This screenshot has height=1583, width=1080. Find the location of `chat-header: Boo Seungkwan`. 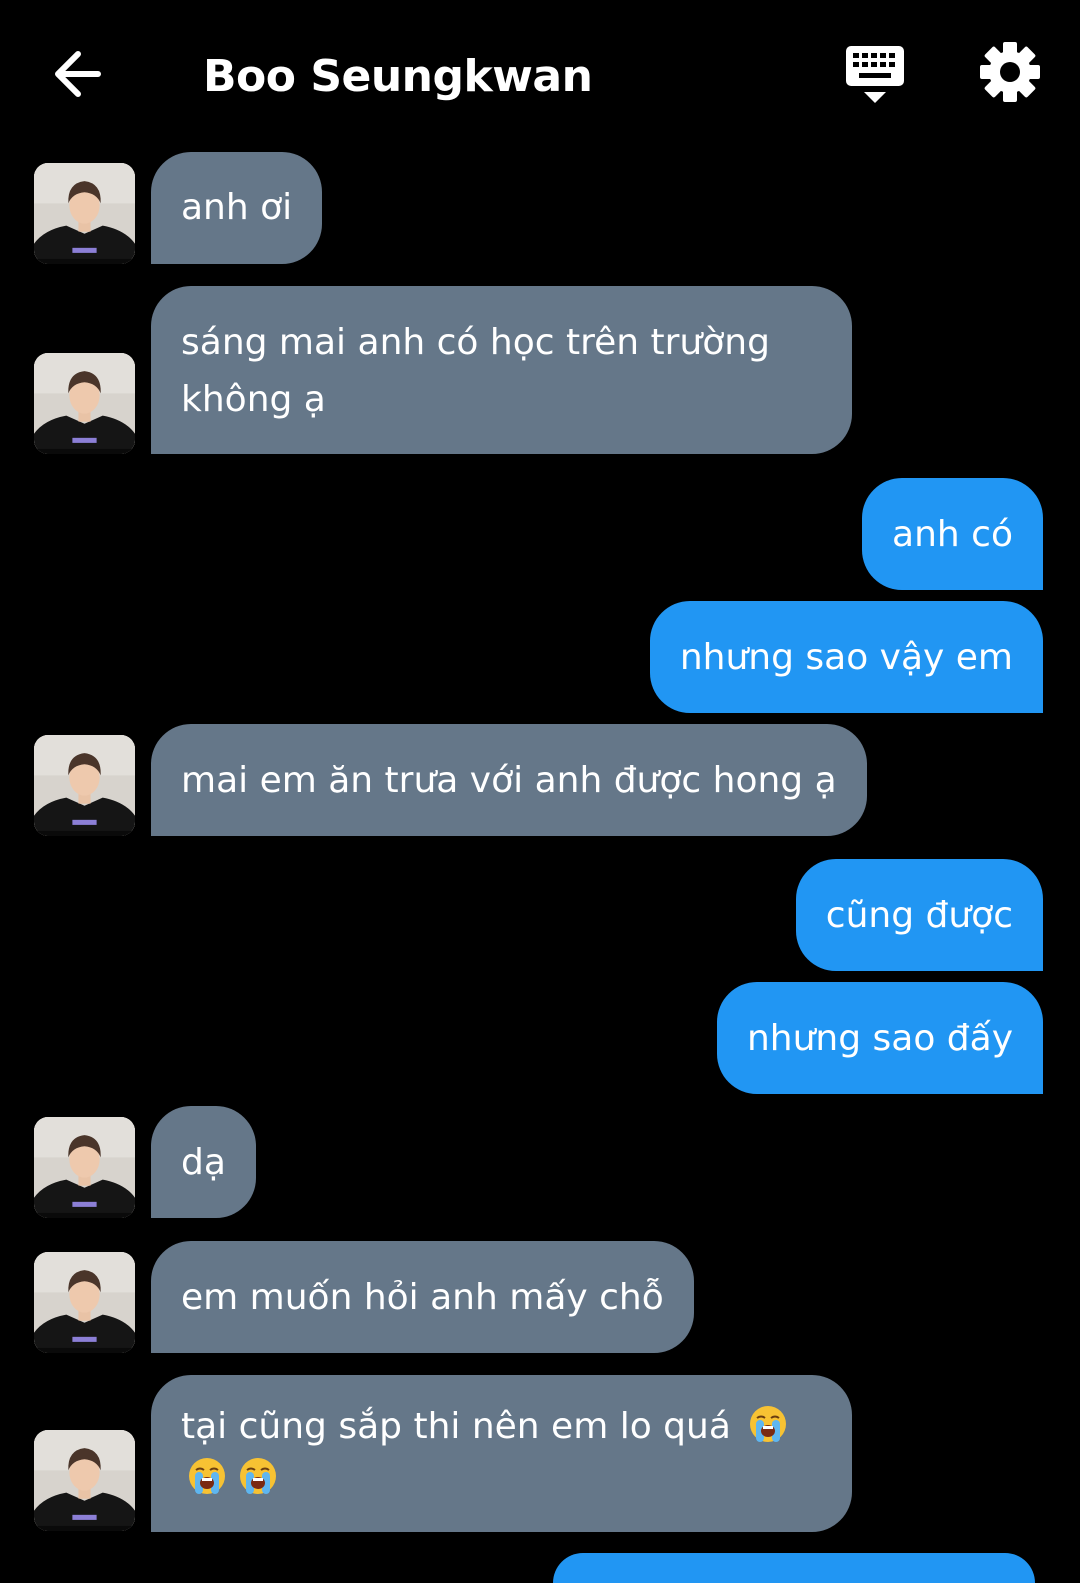

chat-header: Boo Seungkwan is located at coordinates (540, 75).